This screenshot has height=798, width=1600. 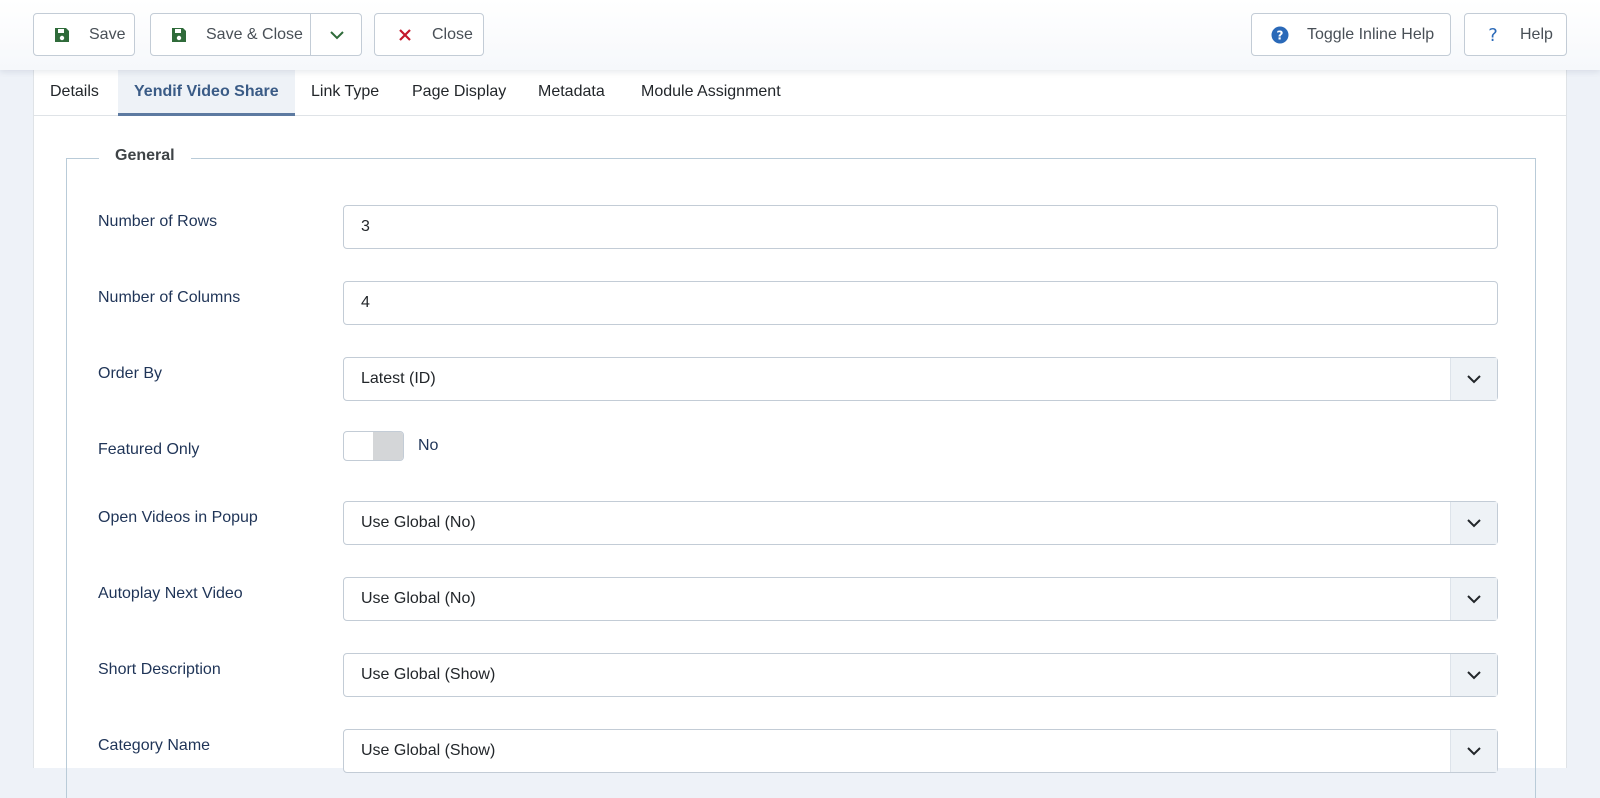 I want to click on save-label: Save, so click(x=107, y=34).